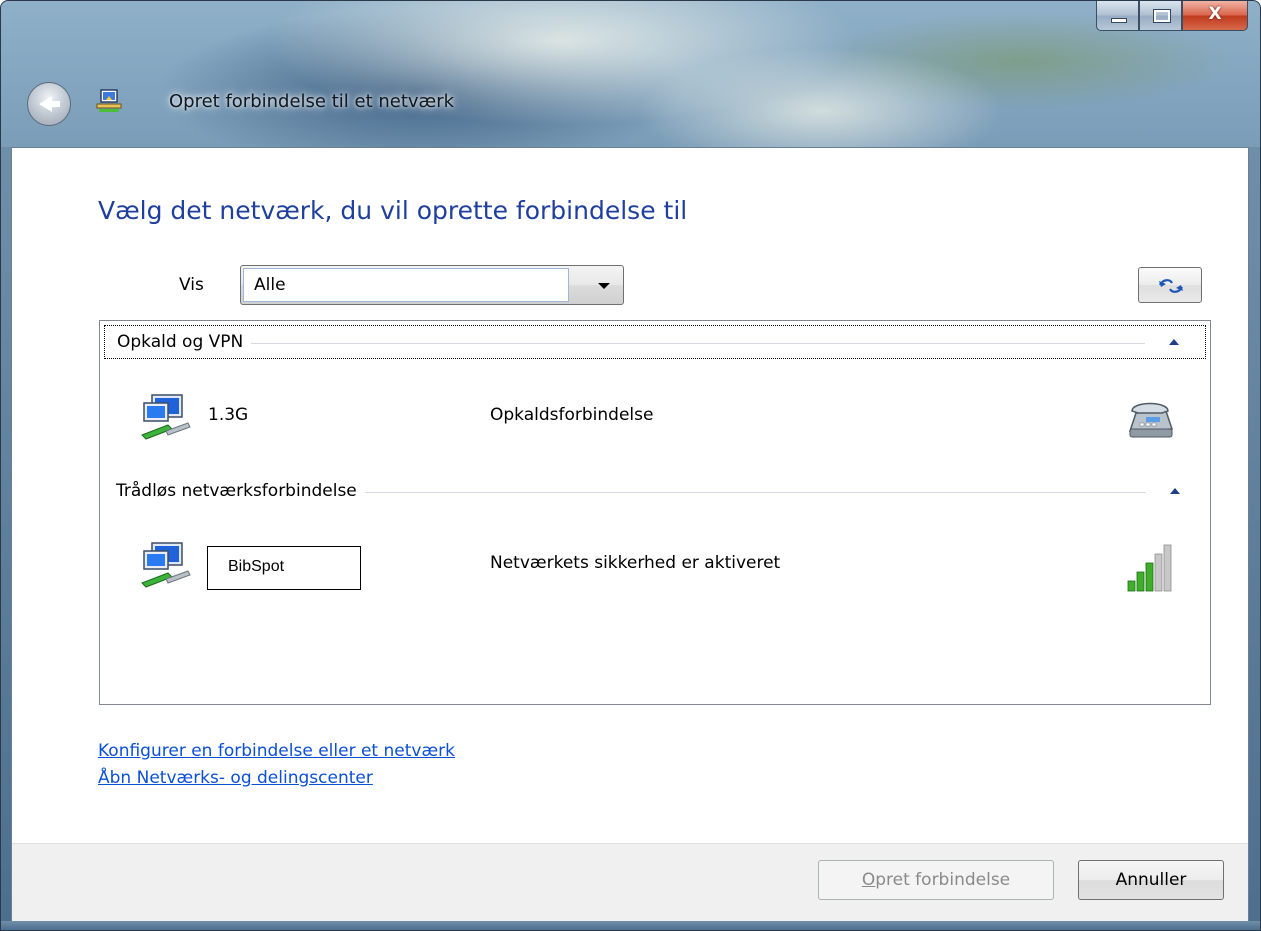 This screenshot has width=1261, height=931. Describe the element at coordinates (630, 925) in the screenshot. I see `window-frame-bottom` at that location.